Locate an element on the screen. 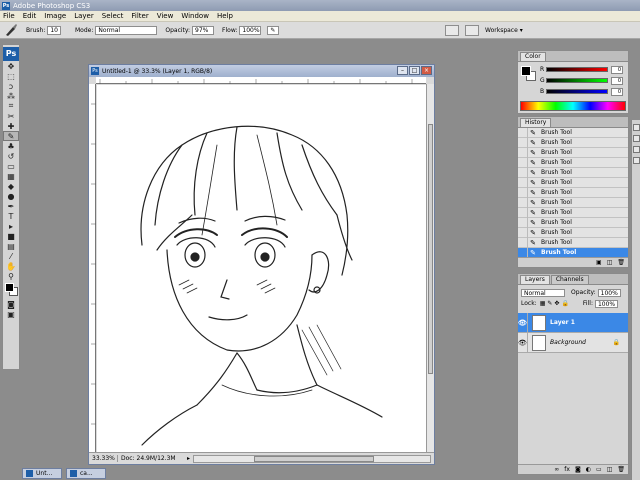 This screenshot has width=640, height=480. ruler-horizontal is located at coordinates (261, 80).